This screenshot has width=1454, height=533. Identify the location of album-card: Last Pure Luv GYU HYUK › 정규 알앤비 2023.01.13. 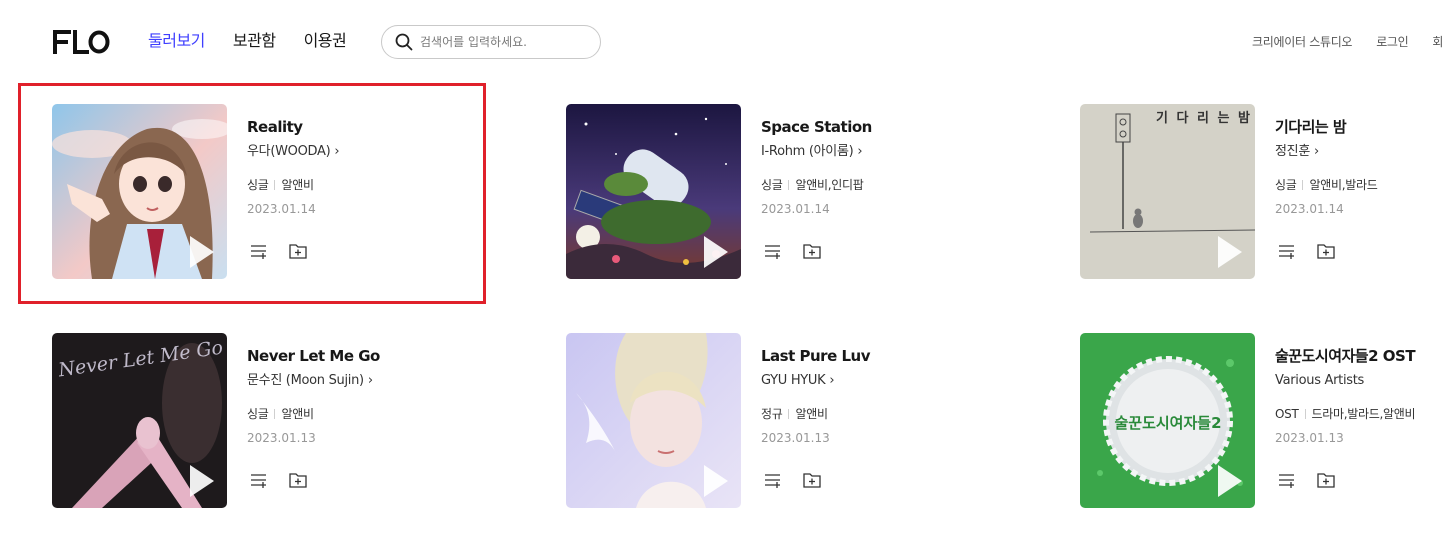
(796, 421).